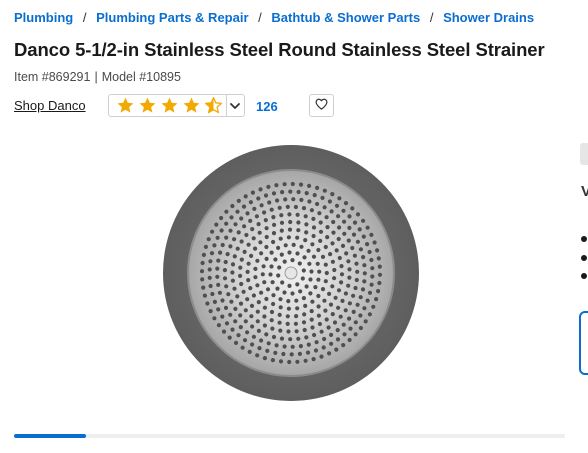 The image size is (588, 453). What do you see at coordinates (50, 436) in the screenshot?
I see `image-carousel-progress-fill` at bounding box center [50, 436].